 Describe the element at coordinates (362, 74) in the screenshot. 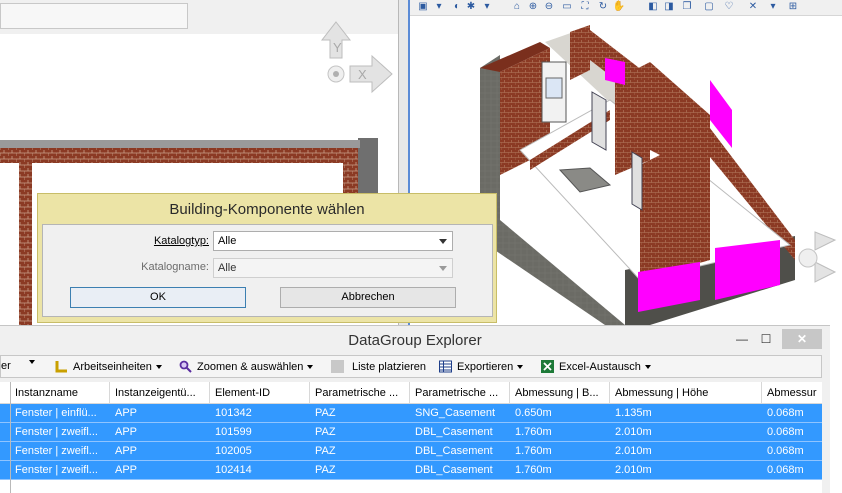

I see `view-cube-x-label: X` at that location.